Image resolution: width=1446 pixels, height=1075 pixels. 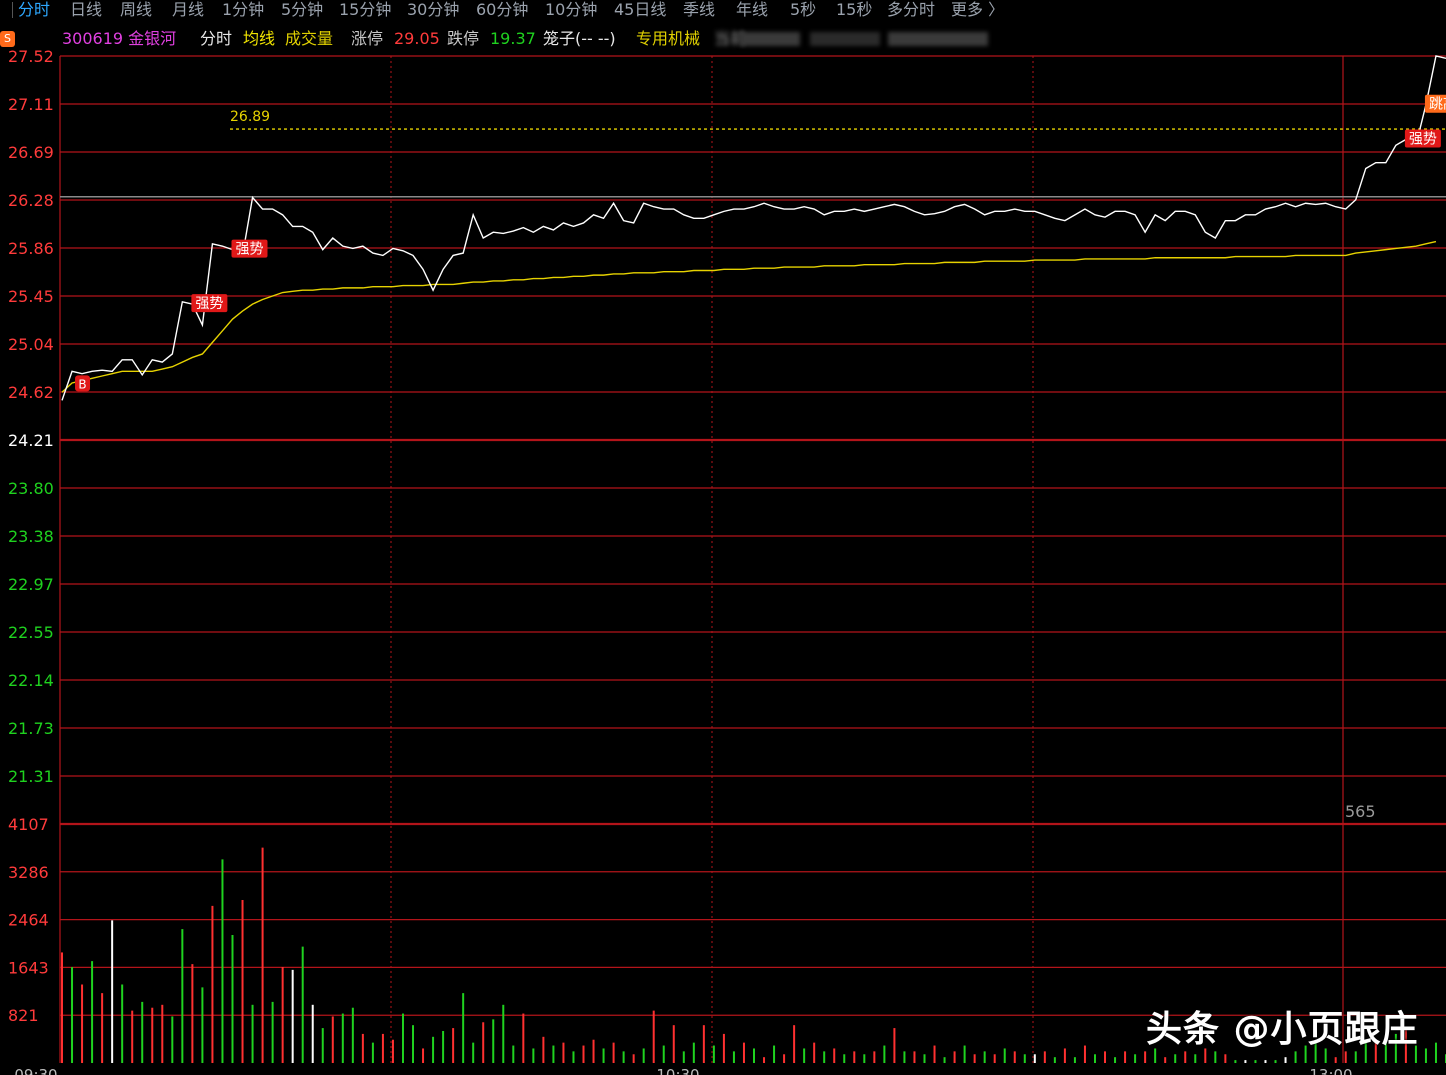 What do you see at coordinates (31, 536) in the screenshot?
I see `price-tick-label: 23.38` at bounding box center [31, 536].